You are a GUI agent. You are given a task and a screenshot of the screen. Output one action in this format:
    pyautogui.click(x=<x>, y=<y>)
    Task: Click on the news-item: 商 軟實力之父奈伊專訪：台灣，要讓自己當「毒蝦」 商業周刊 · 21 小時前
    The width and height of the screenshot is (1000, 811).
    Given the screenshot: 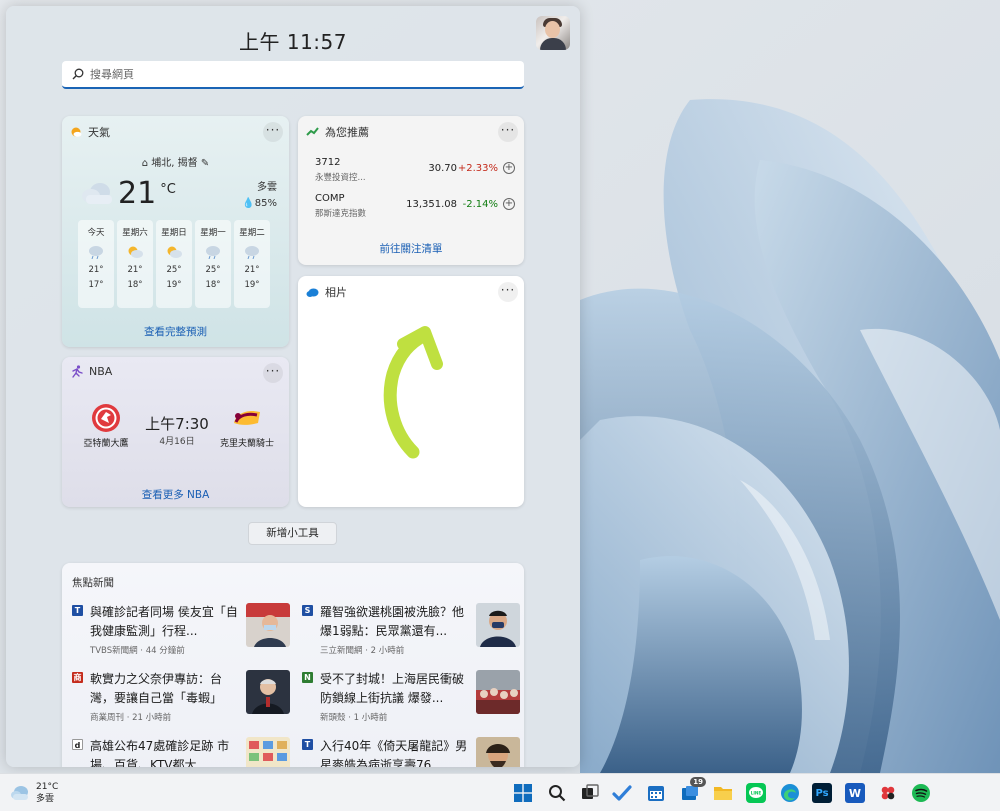 What is the action you would take?
    pyautogui.click(x=183, y=701)
    